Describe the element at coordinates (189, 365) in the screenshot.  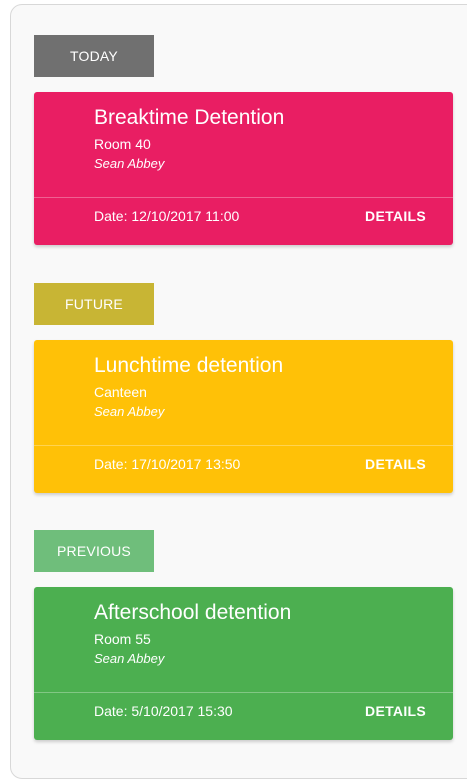
I see `card-title: Lunchtime detention` at that location.